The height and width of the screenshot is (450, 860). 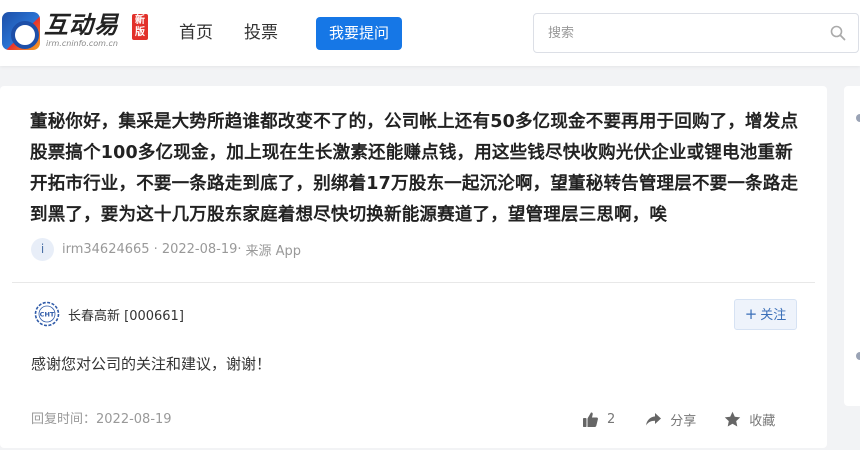 What do you see at coordinates (611, 419) in the screenshot?
I see `like-count: 2` at bounding box center [611, 419].